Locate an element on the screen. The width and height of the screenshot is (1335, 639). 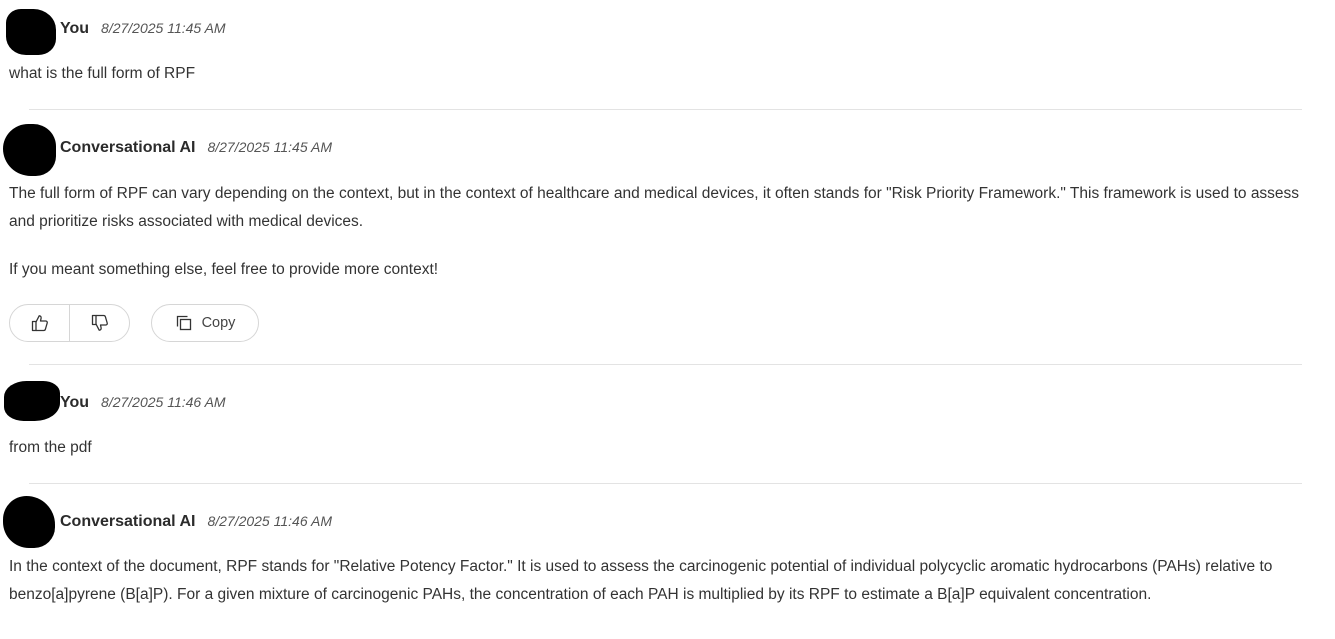
message-header: You 8/27/2025 11:46 AM is located at coordinates (143, 403).